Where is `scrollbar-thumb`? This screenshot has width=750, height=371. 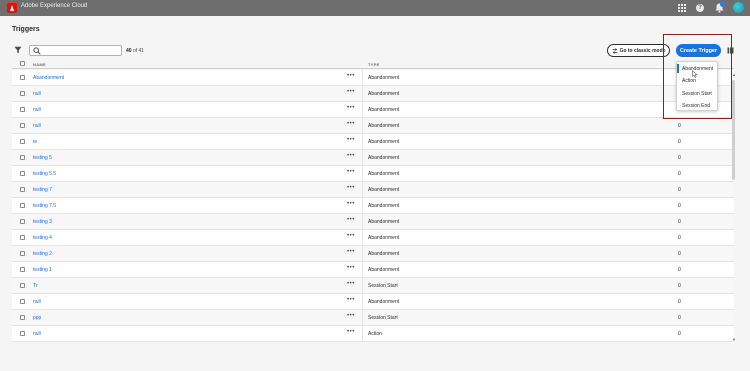
scrollbar-thumb is located at coordinates (733, 130).